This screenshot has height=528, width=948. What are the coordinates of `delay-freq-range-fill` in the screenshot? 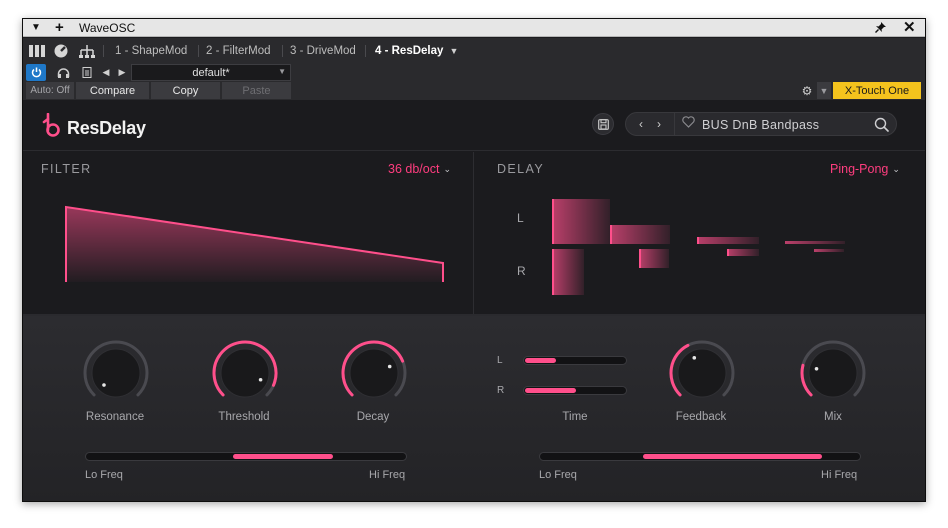 It's located at (732, 456).